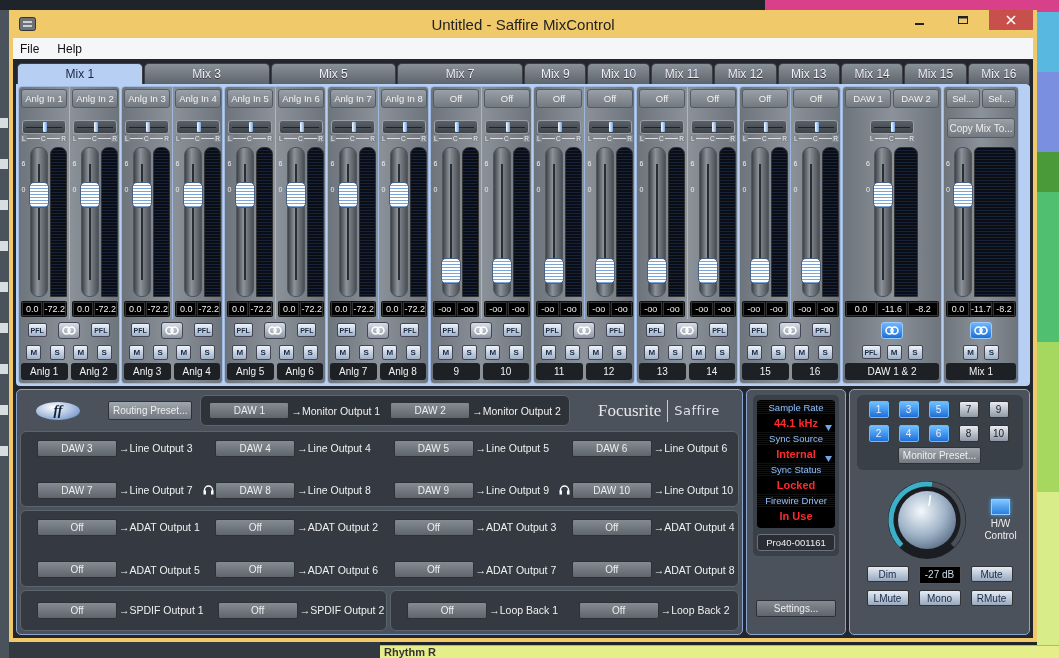 This screenshot has height=658, width=1059. What do you see at coordinates (249, 410) in the screenshot?
I see `route-source-button: DAW 1` at bounding box center [249, 410].